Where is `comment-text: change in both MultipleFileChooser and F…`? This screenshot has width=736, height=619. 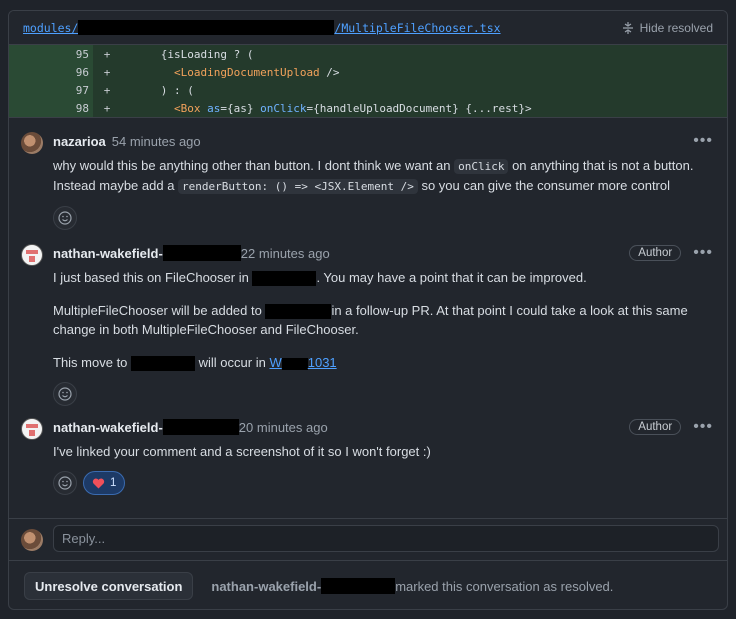 comment-text: change in both MultipleFileChooser and F… is located at coordinates (206, 329).